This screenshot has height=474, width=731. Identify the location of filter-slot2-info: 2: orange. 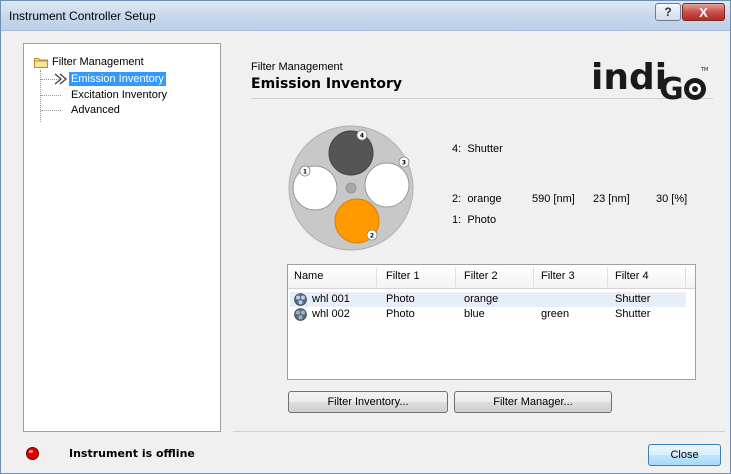
(477, 199).